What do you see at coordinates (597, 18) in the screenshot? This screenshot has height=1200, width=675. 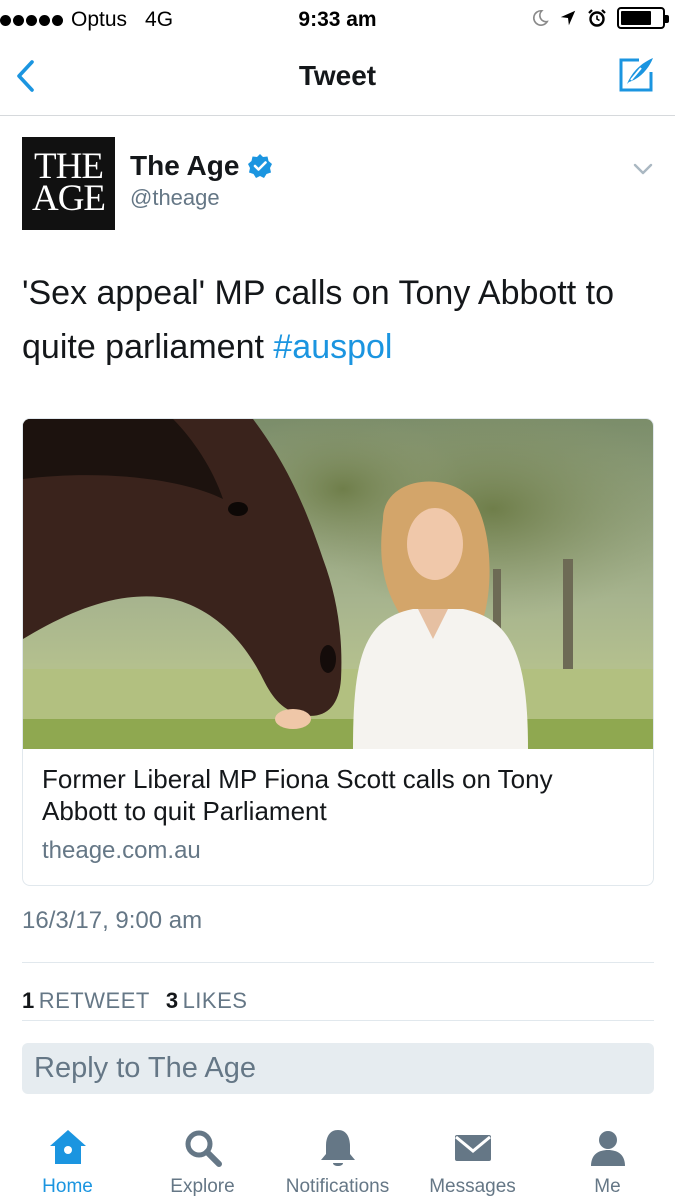 I see `alarm-icon` at bounding box center [597, 18].